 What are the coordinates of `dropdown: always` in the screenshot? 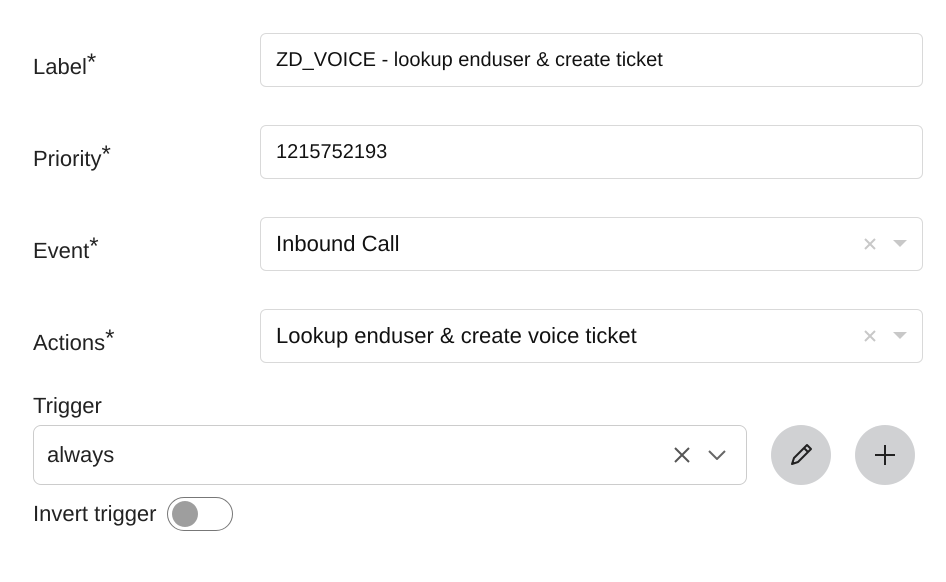 It's located at (390, 455).